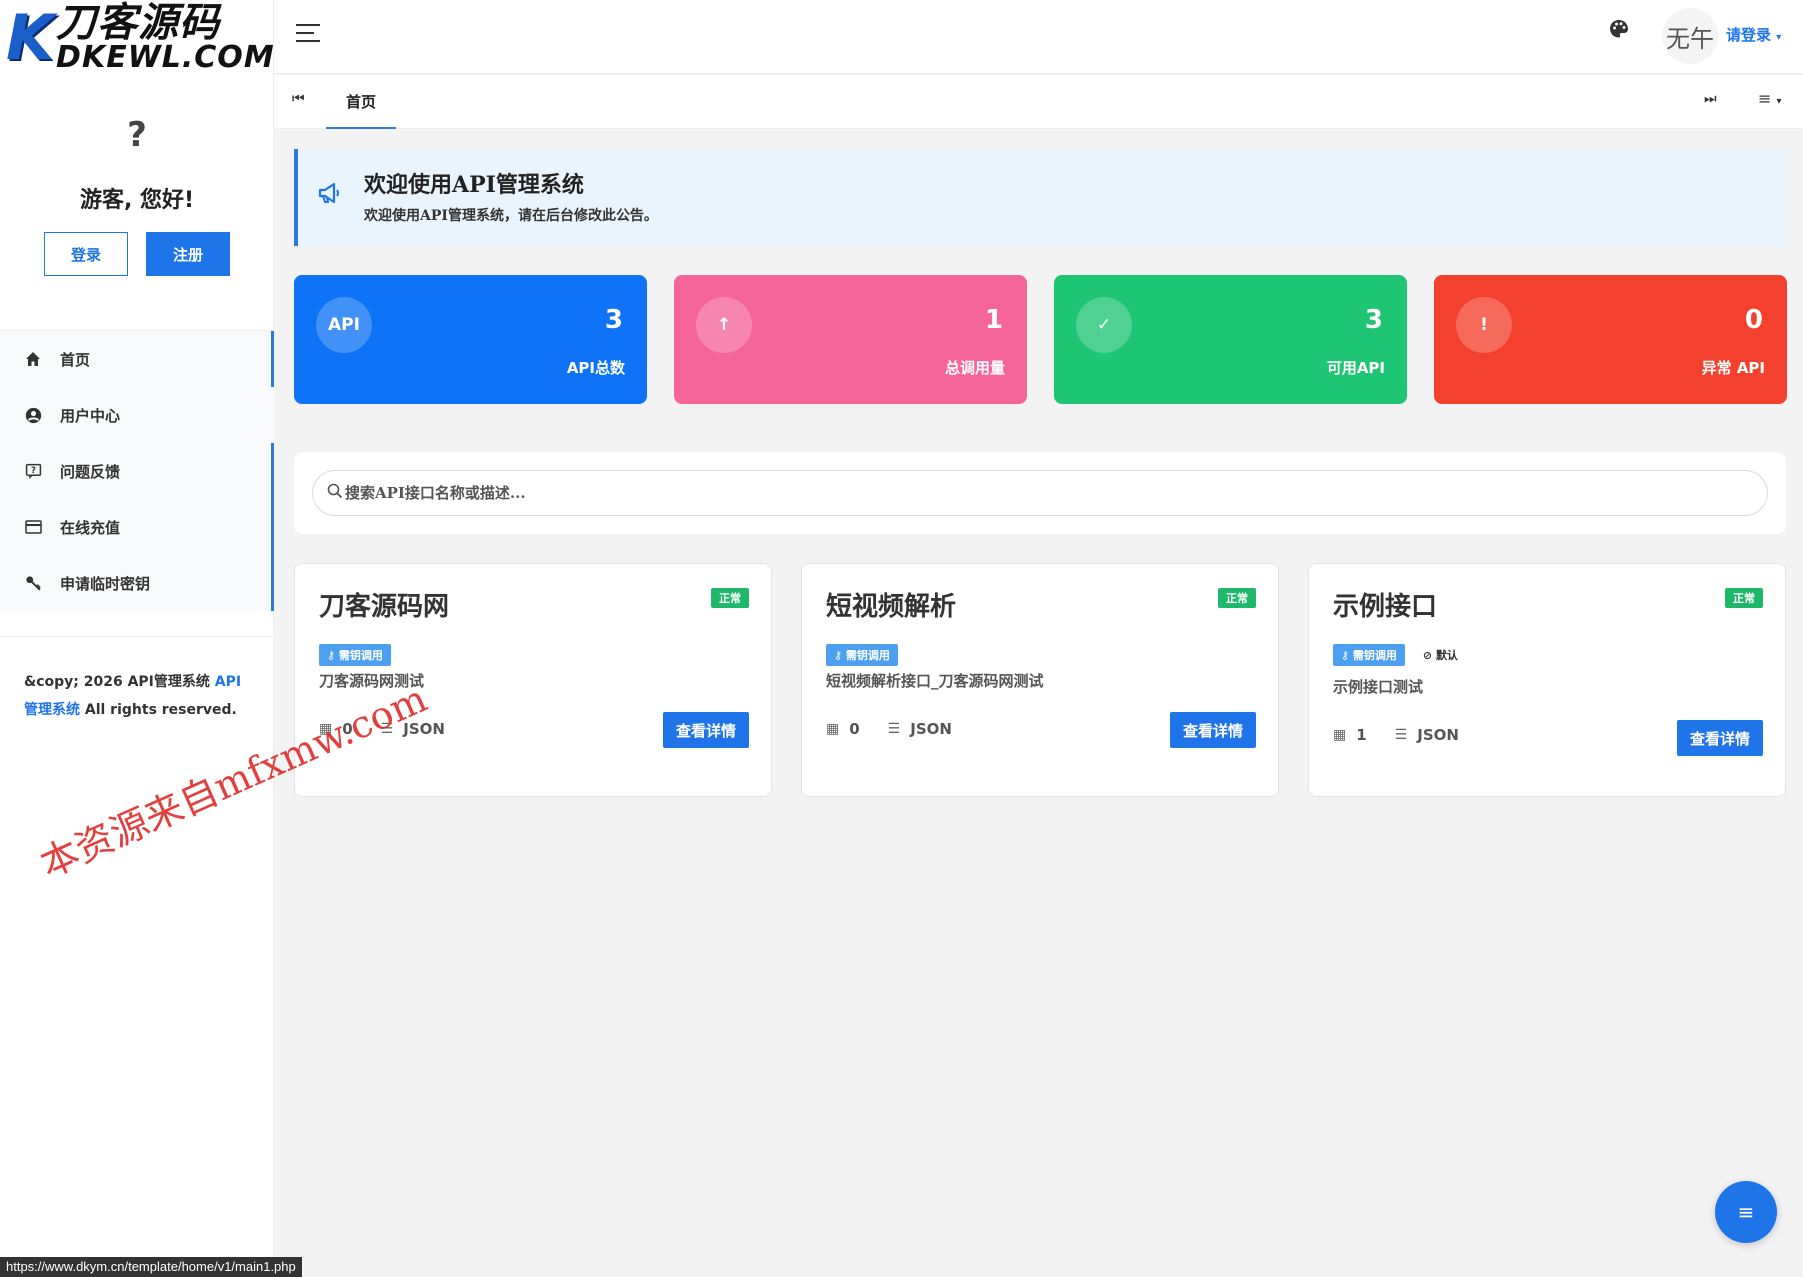  What do you see at coordinates (361, 102) in the screenshot?
I see `tab-home: 首页` at bounding box center [361, 102].